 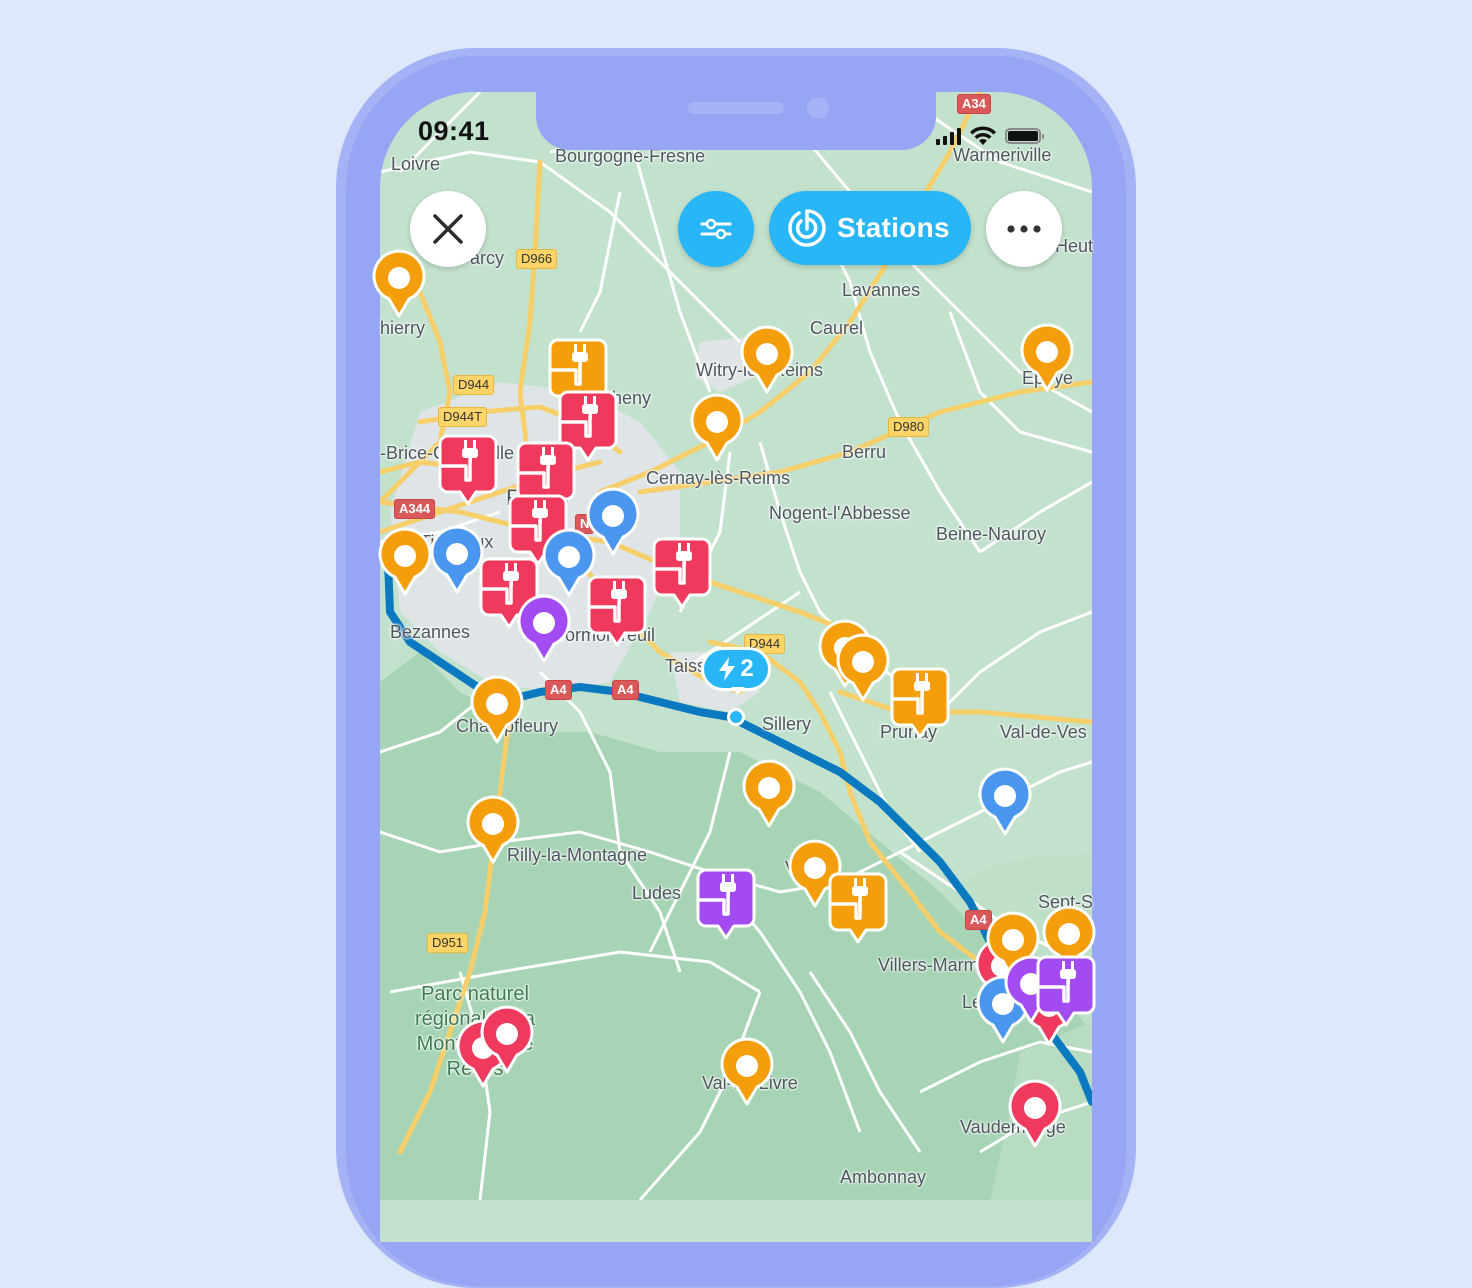 I want to click on place-label: Heut, so click(x=1074, y=246).